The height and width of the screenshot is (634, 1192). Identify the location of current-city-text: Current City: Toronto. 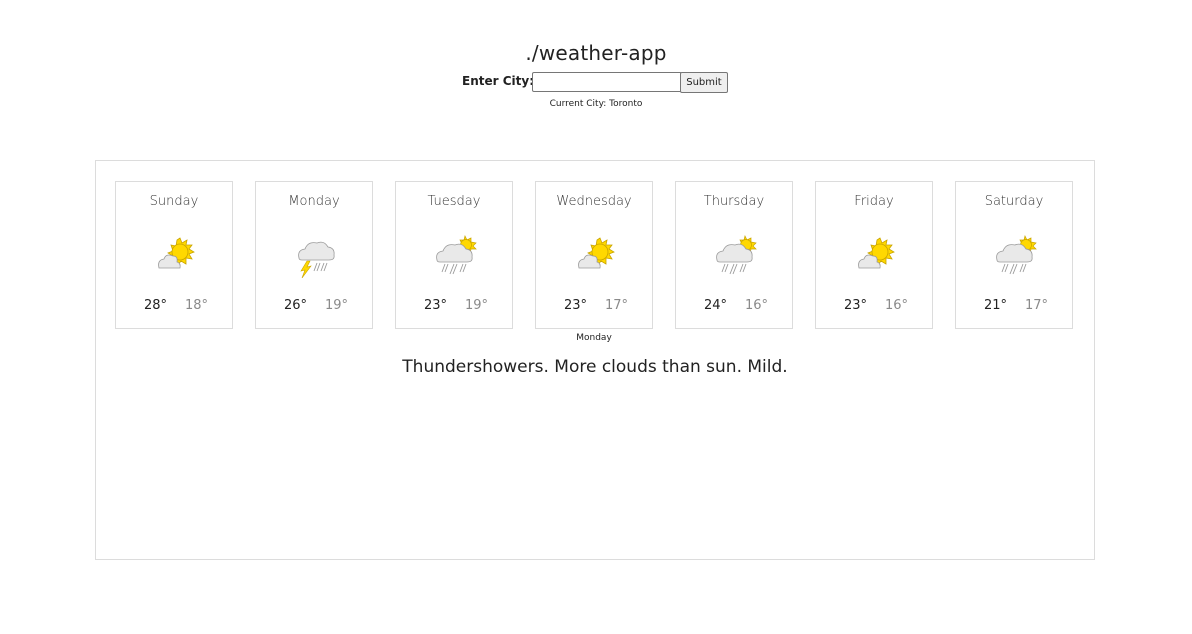
(596, 104).